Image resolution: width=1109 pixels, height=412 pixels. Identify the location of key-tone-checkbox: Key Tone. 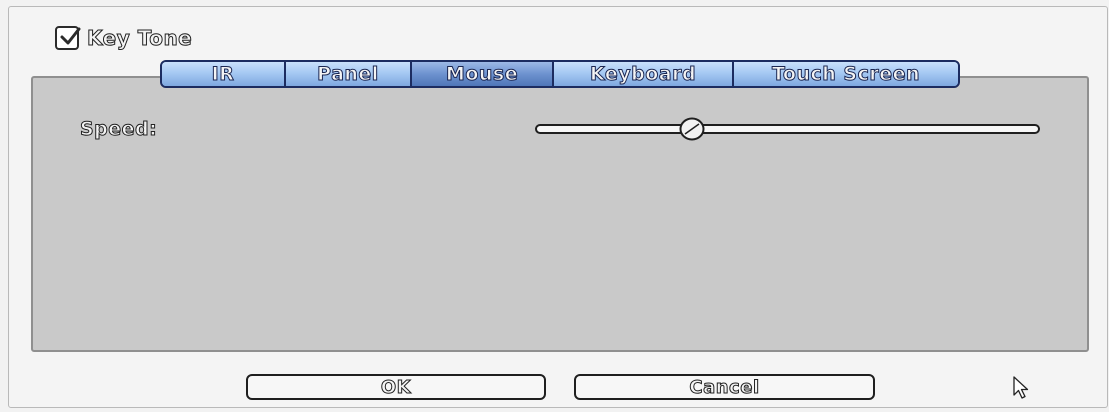
(123, 38).